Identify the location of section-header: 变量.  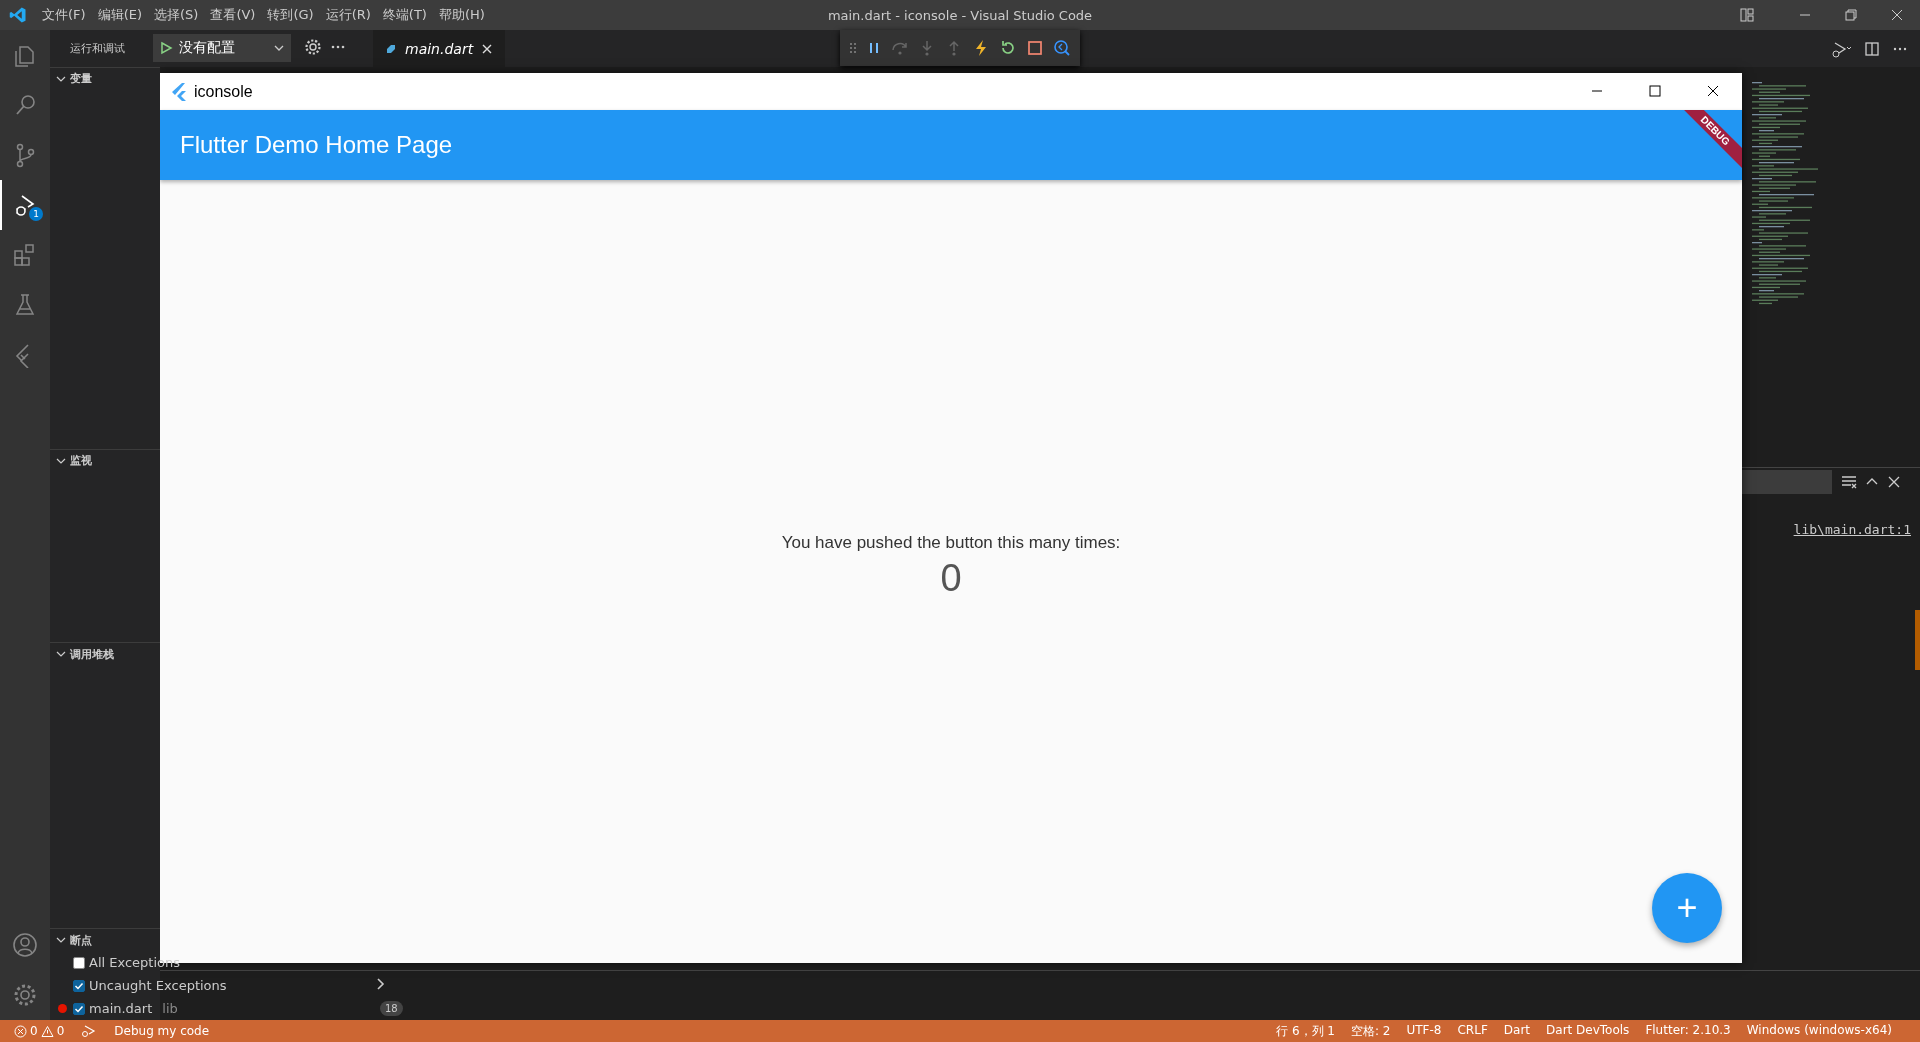
(105, 78).